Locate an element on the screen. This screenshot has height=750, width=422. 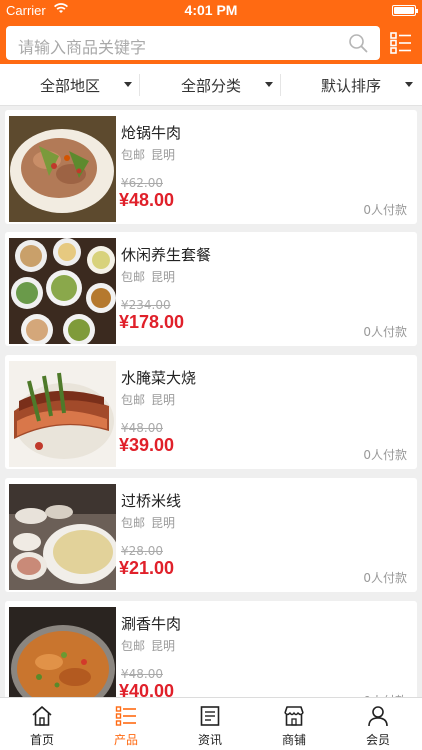
product-card: 炝锅牛肉 包邮 昆明 ¥62.00 ¥48.00 0人付款 is located at coordinates (211, 167).